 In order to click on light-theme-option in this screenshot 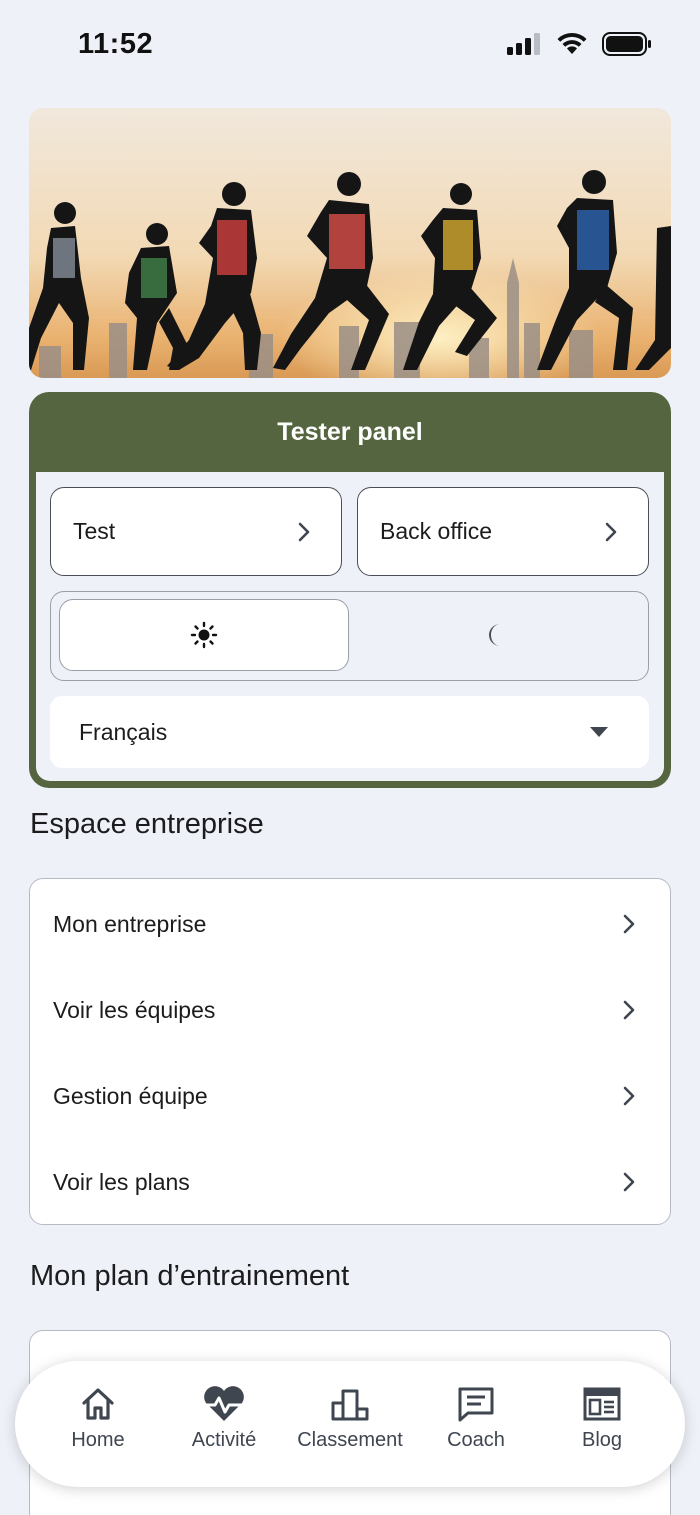, I will do `click(204, 635)`.